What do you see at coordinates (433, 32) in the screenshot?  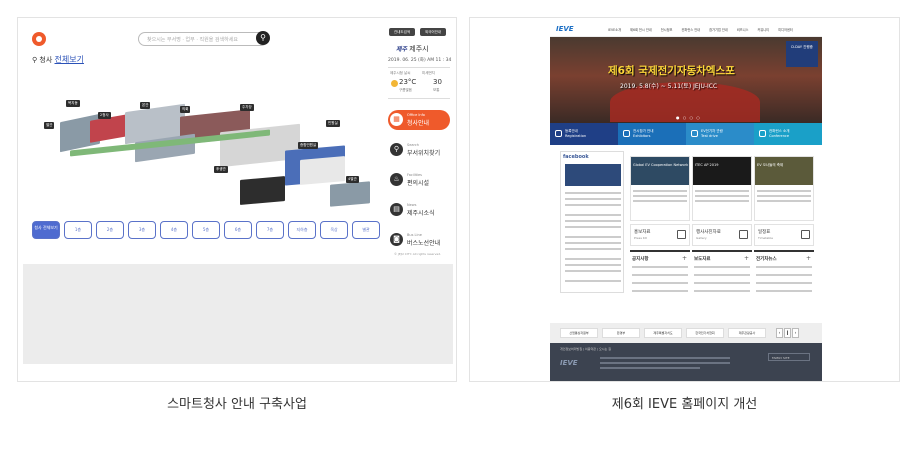 I see `language-button: 외국어안내` at bounding box center [433, 32].